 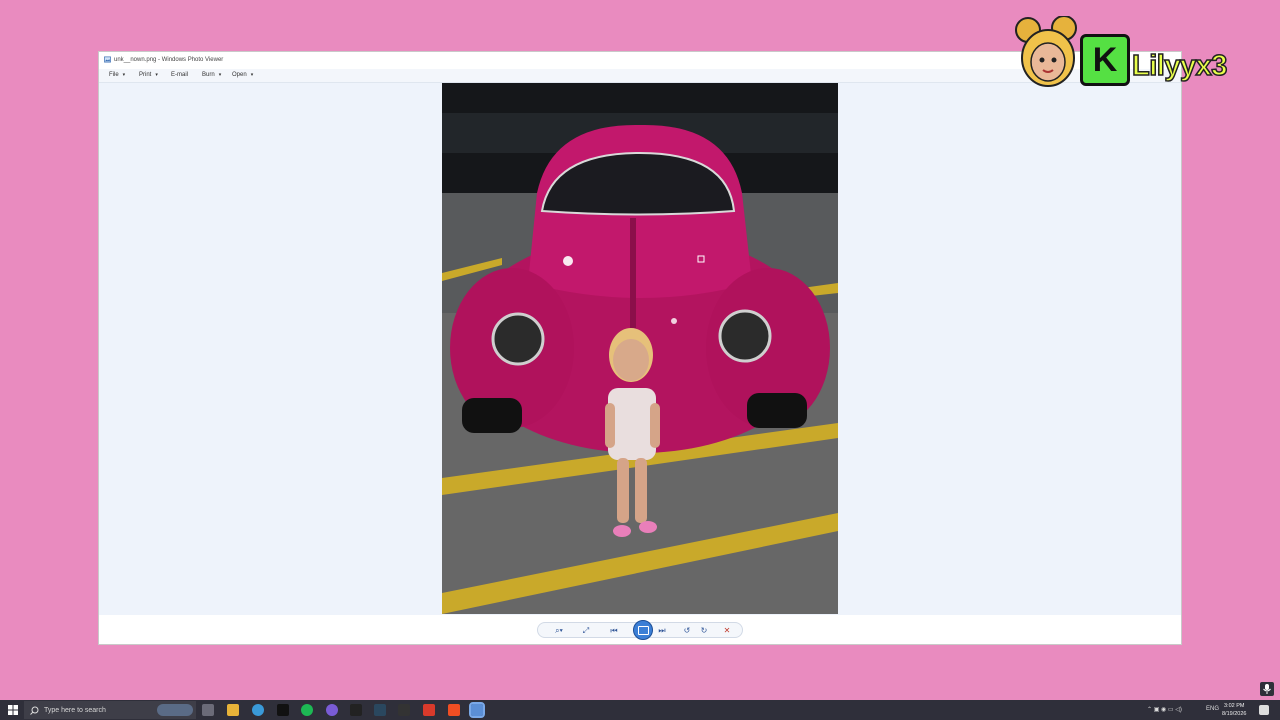 I want to click on clock-date: 8/19/2026, so click(x=1234, y=714).